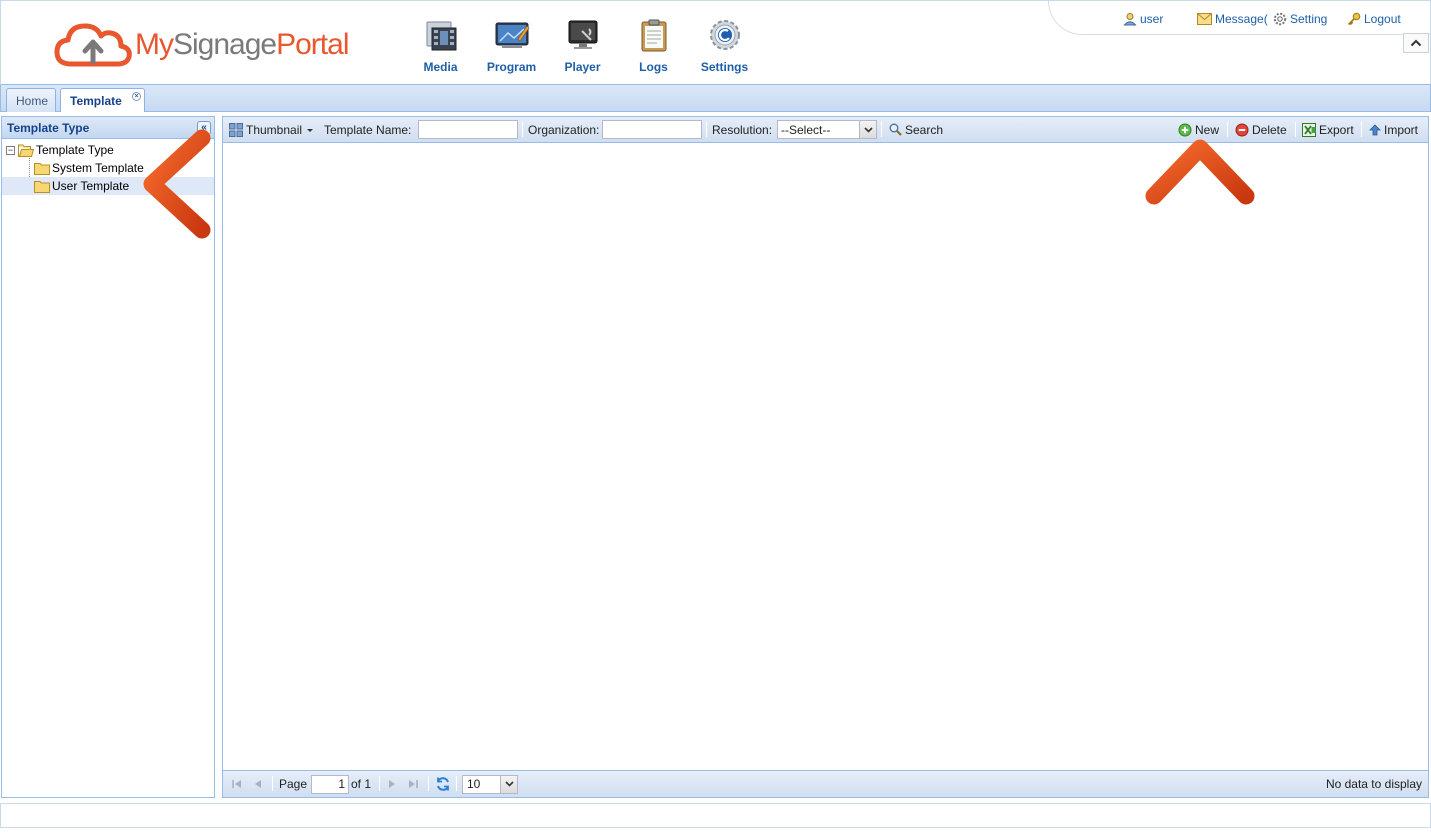 The height and width of the screenshot is (832, 1431). I want to click on tab-home: Home, so click(31, 100).